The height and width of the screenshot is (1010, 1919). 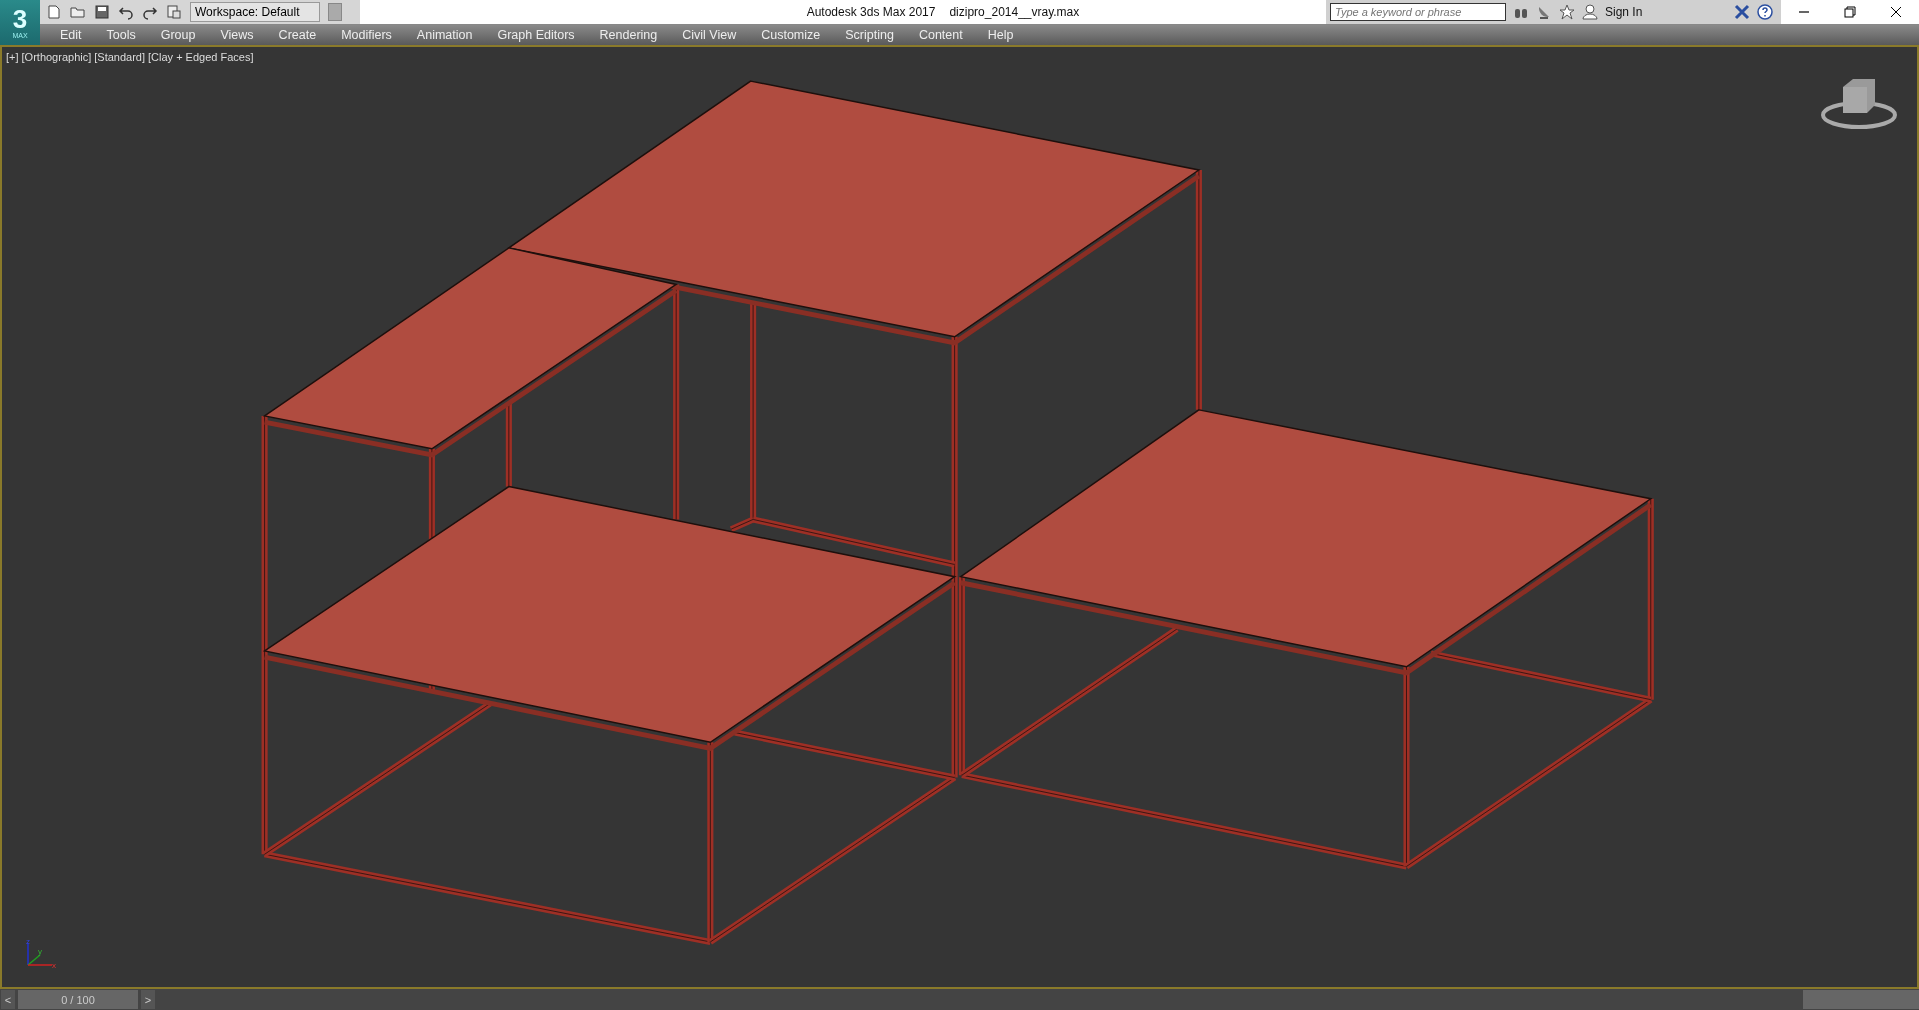 I want to click on panel-toggle, so click(x=1861, y=999).